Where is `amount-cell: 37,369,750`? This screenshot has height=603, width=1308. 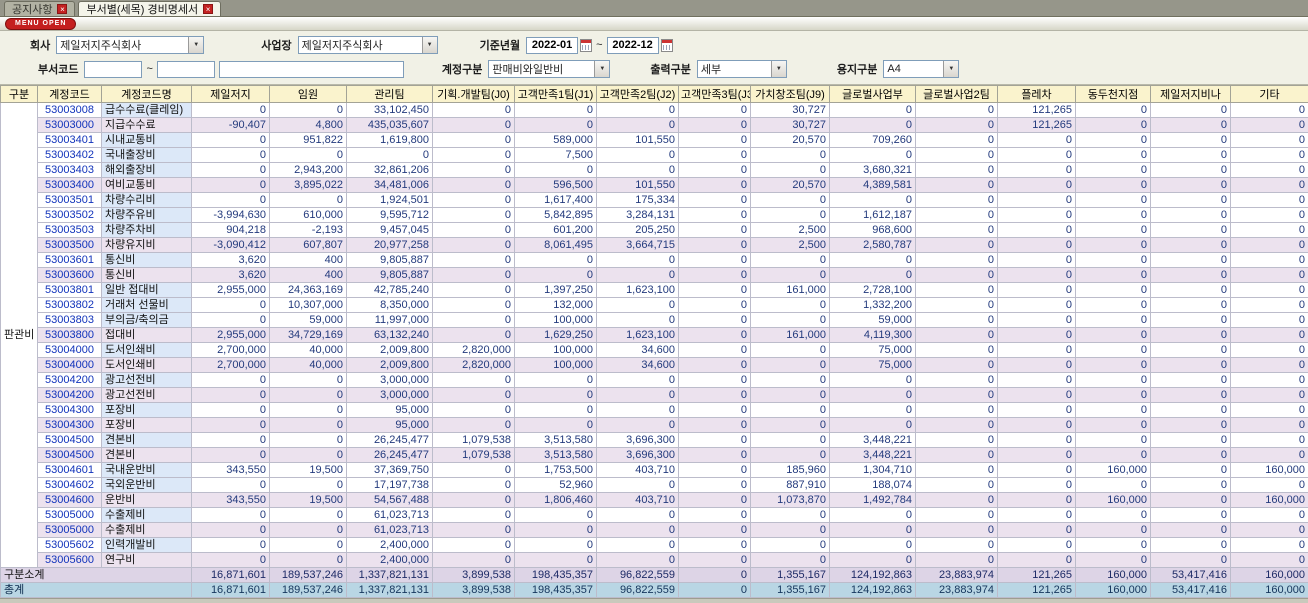 amount-cell: 37,369,750 is located at coordinates (390, 470).